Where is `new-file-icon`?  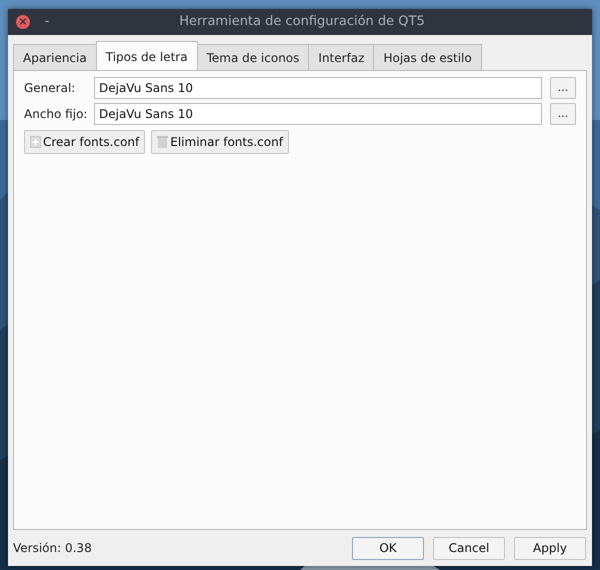
new-file-icon is located at coordinates (35, 142).